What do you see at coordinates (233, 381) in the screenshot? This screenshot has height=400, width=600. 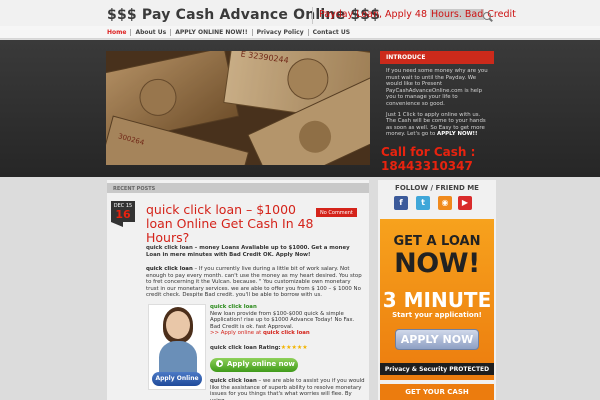 I see `post-body2-lead: quick click loan` at bounding box center [233, 381].